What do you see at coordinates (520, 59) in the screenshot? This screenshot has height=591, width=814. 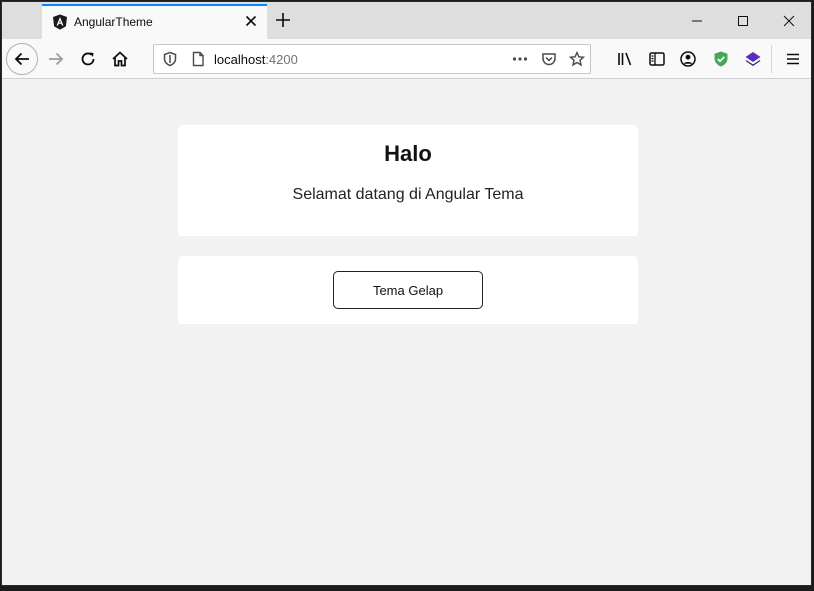 I see `ellipsis-icon` at bounding box center [520, 59].